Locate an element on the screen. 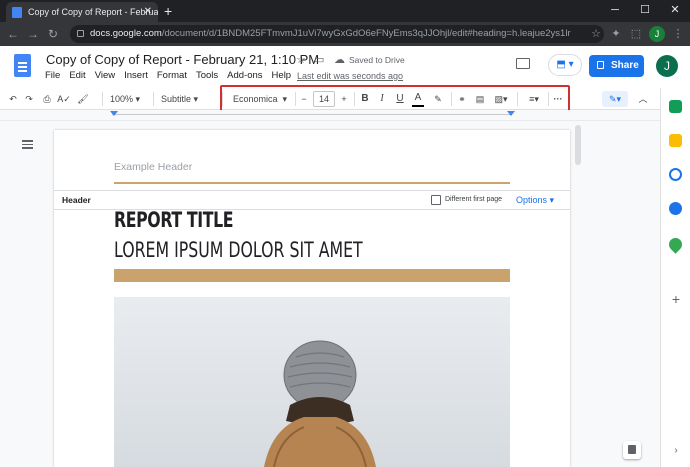 Image resolution: width=690 pixels, height=467 pixels. cloud-saved-icon: ☁ is located at coordinates (339, 60).